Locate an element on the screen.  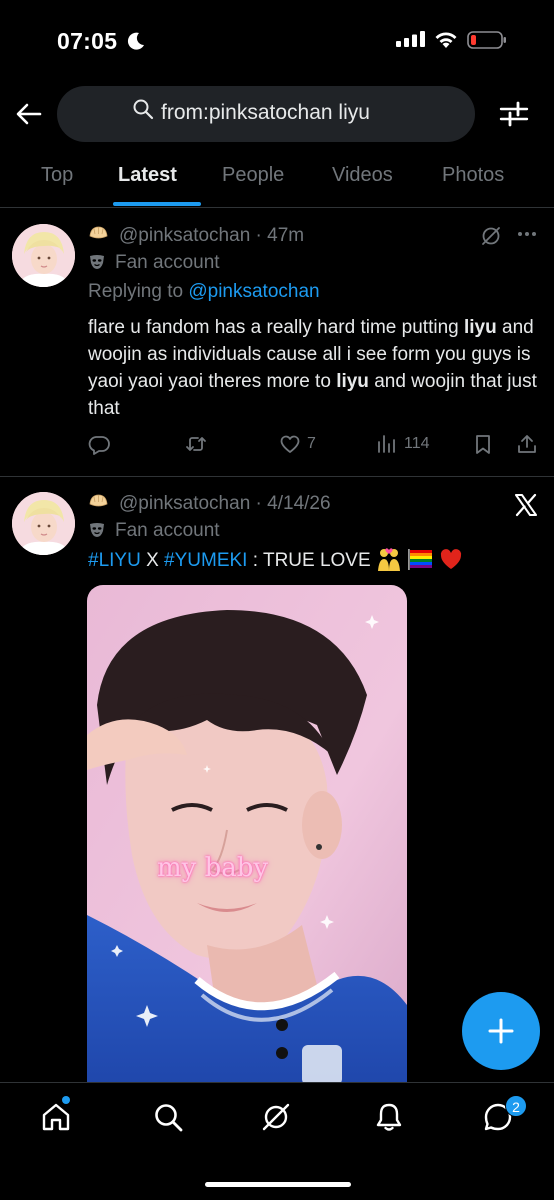
tweet-header: @pinksatochan · 47m is located at coordinates (196, 235).